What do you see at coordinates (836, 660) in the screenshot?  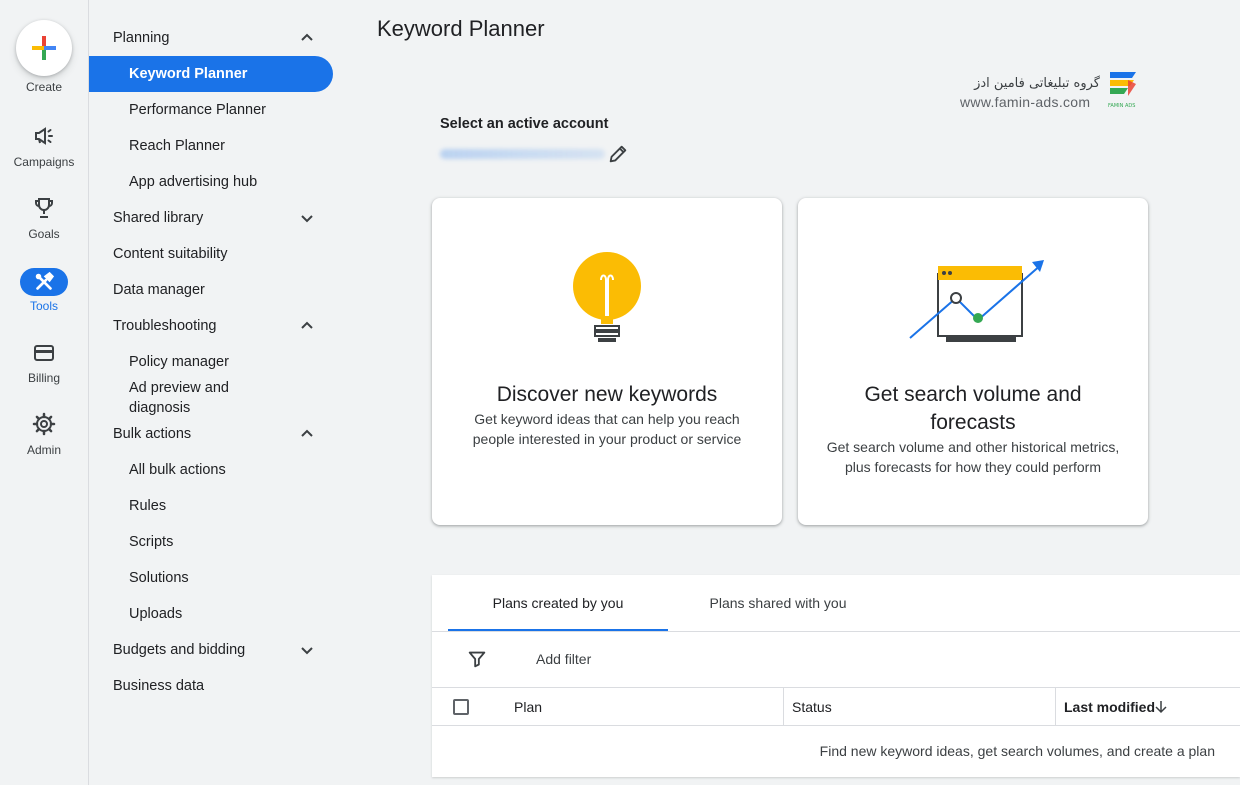 I see `filter-bar: Add filter` at bounding box center [836, 660].